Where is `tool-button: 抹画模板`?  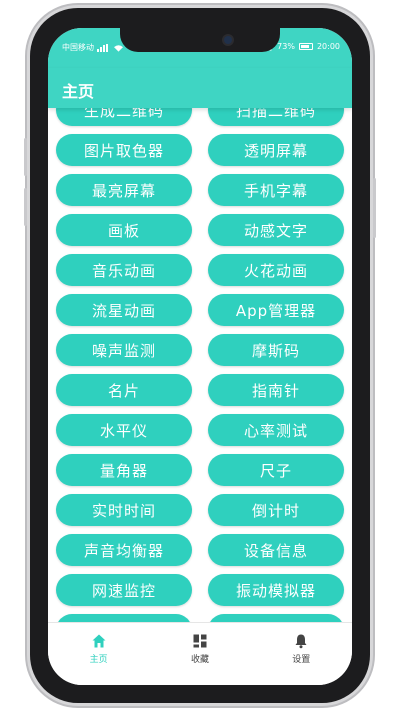
tool-button: 抹画模板 is located at coordinates (124, 618).